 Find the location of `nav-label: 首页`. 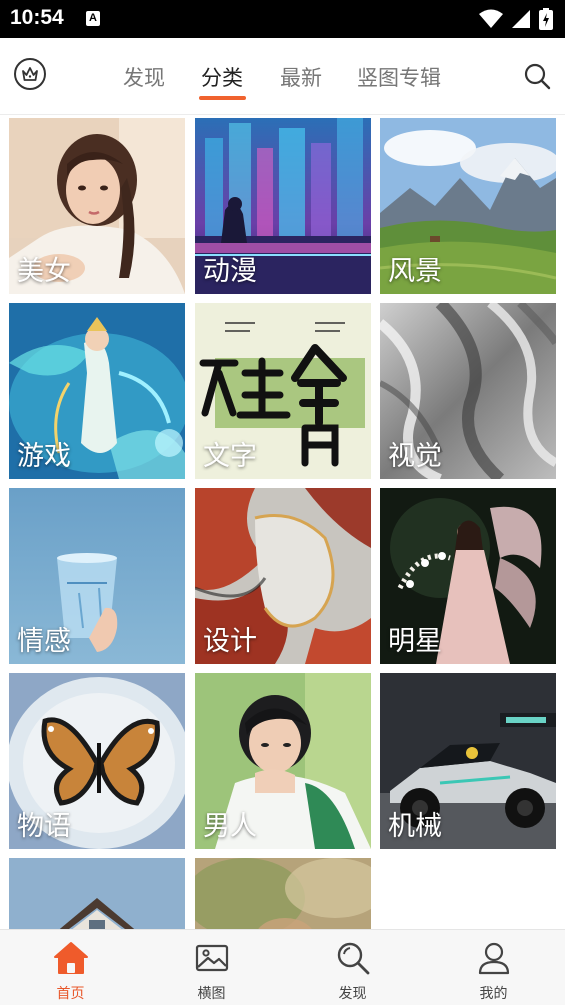

nav-label: 首页 is located at coordinates (70, 994).